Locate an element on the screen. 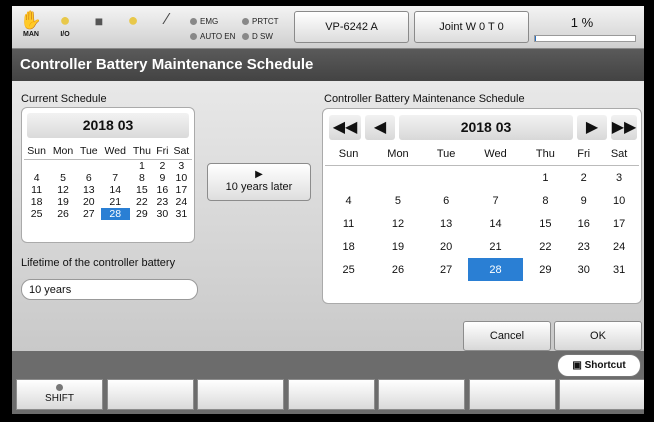 This screenshot has width=654, height=422. previous-month-icon: ◀ is located at coordinates (380, 127).